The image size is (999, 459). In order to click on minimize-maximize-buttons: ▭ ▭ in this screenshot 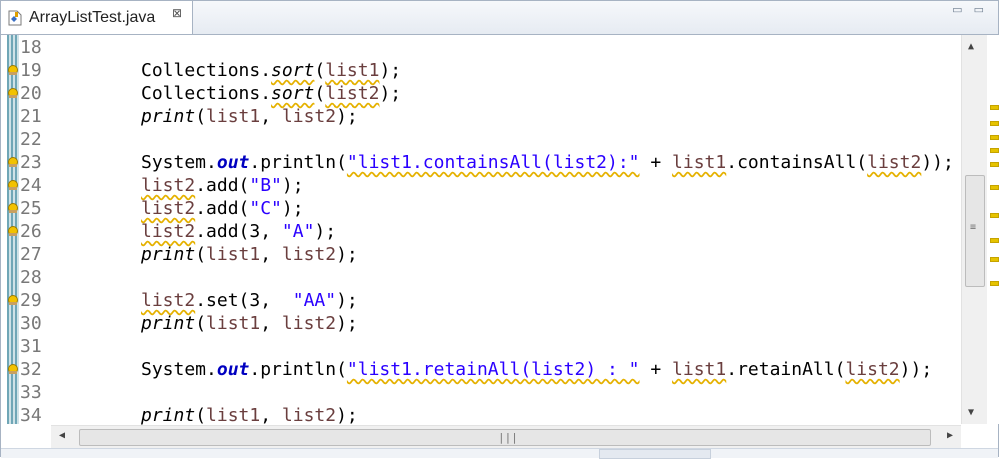, I will do `click(970, 9)`.